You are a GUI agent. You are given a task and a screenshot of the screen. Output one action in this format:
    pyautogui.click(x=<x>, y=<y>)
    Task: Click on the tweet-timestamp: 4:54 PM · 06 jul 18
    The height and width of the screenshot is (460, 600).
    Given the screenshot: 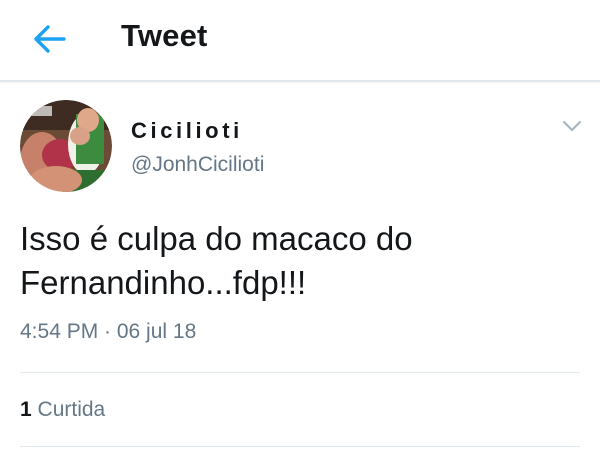 What is the action you would take?
    pyautogui.click(x=108, y=331)
    